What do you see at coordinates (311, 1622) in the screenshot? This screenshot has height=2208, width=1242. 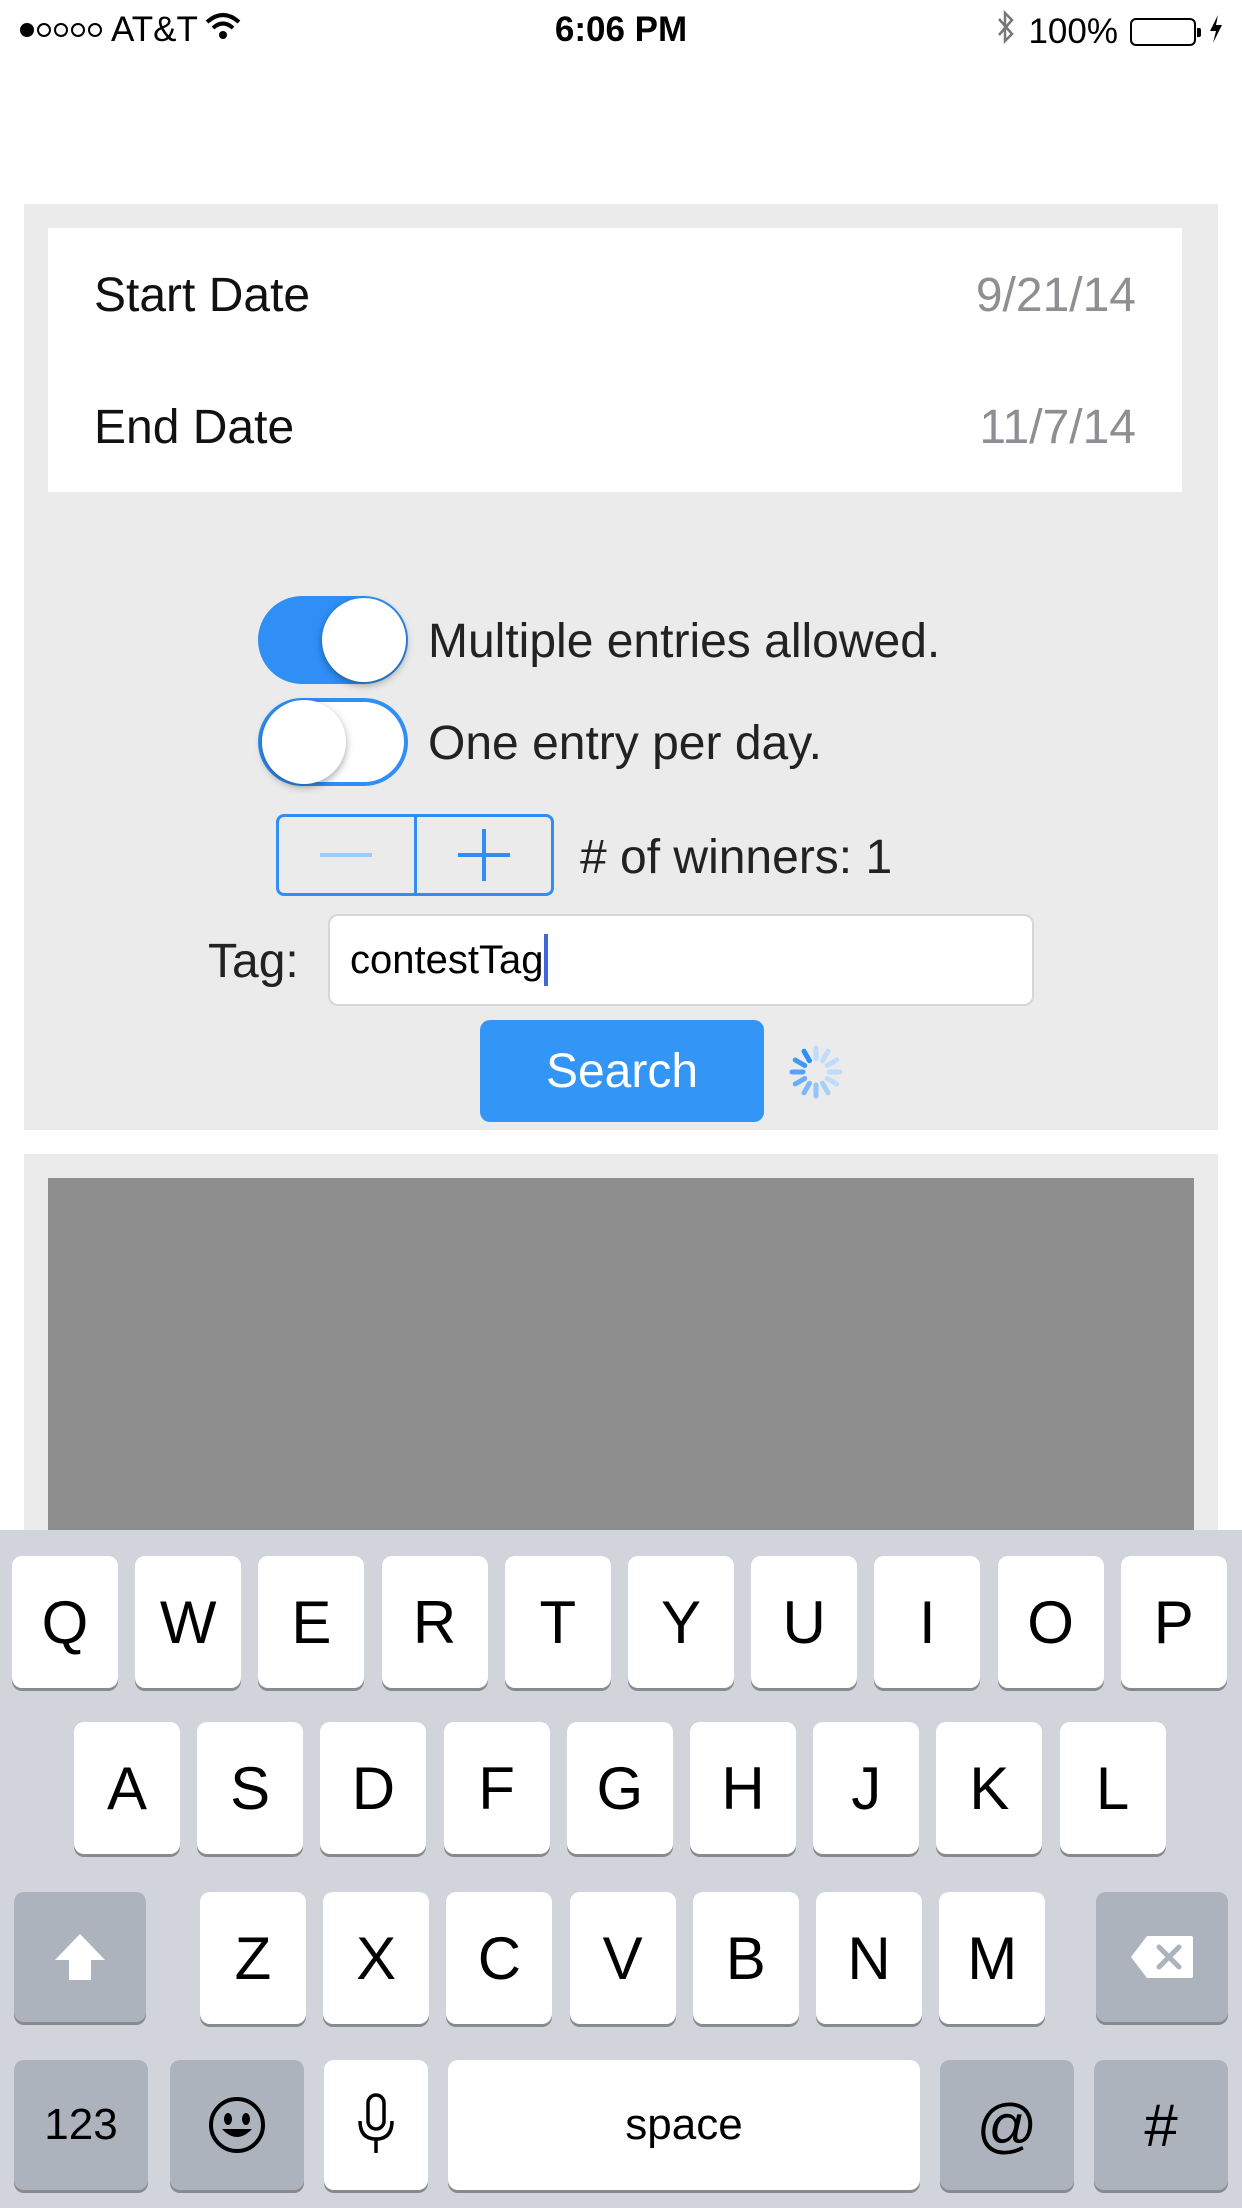 I see `key-e: E` at bounding box center [311, 1622].